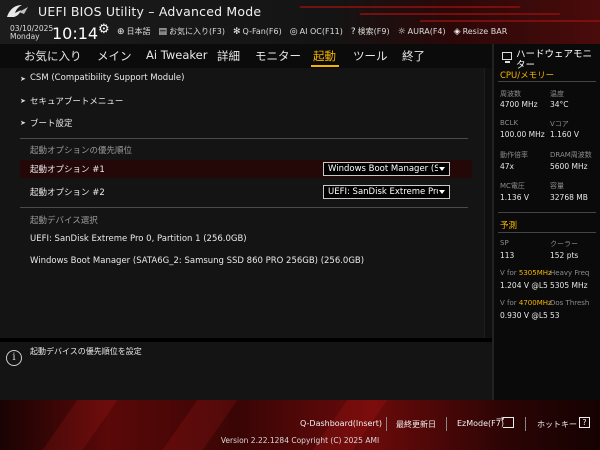  I want to click on hotkeys-button: ホットキー, so click(557, 424).